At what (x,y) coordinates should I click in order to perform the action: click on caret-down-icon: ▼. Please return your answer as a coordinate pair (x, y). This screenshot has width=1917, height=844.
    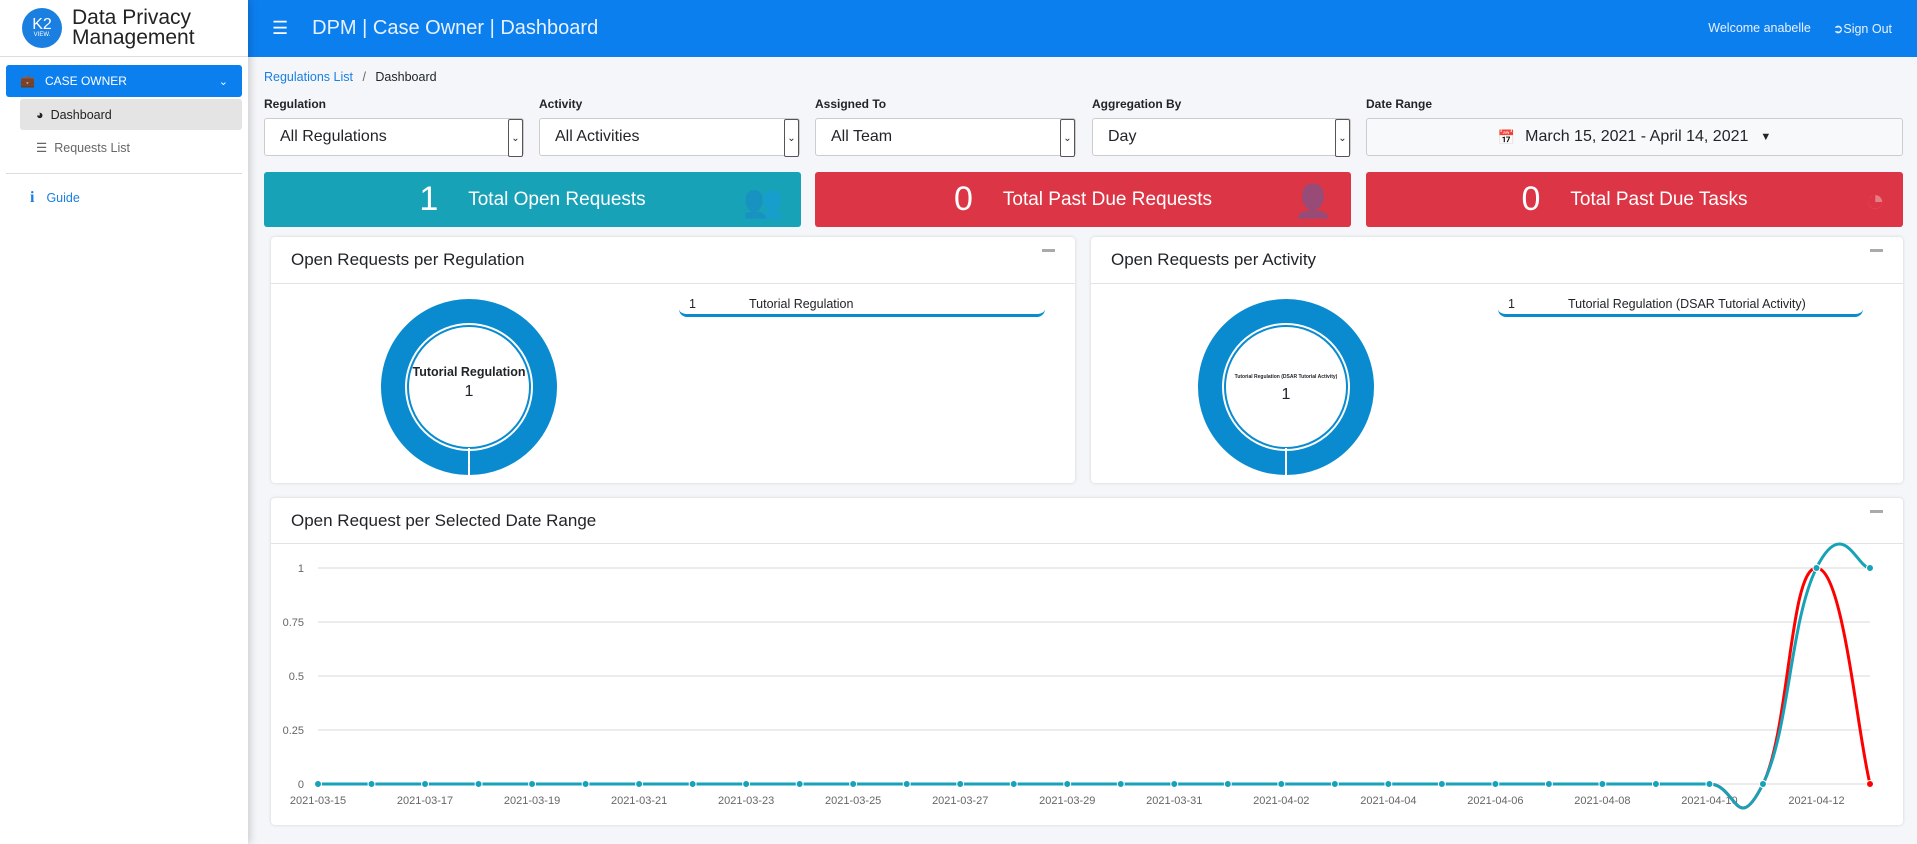
    Looking at the image, I should click on (1766, 137).